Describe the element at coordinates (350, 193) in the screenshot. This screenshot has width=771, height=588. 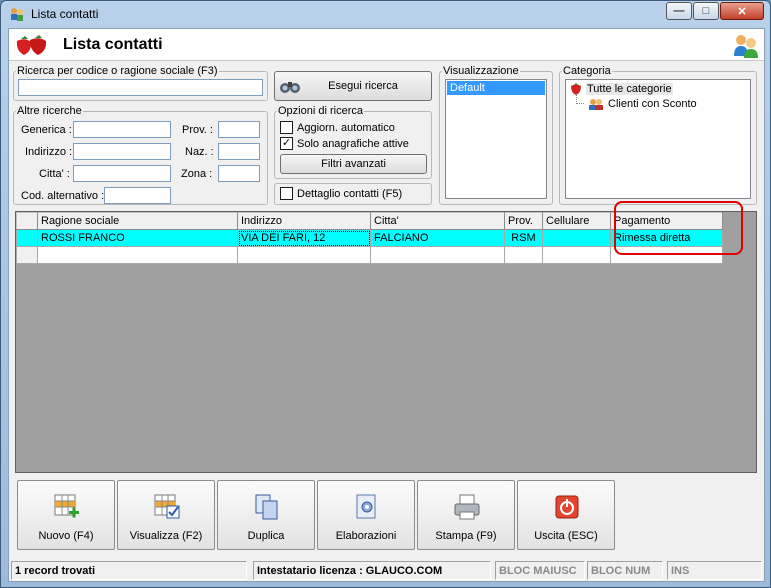
I see `detail-label: Dettaglio contatti (F5)` at that location.